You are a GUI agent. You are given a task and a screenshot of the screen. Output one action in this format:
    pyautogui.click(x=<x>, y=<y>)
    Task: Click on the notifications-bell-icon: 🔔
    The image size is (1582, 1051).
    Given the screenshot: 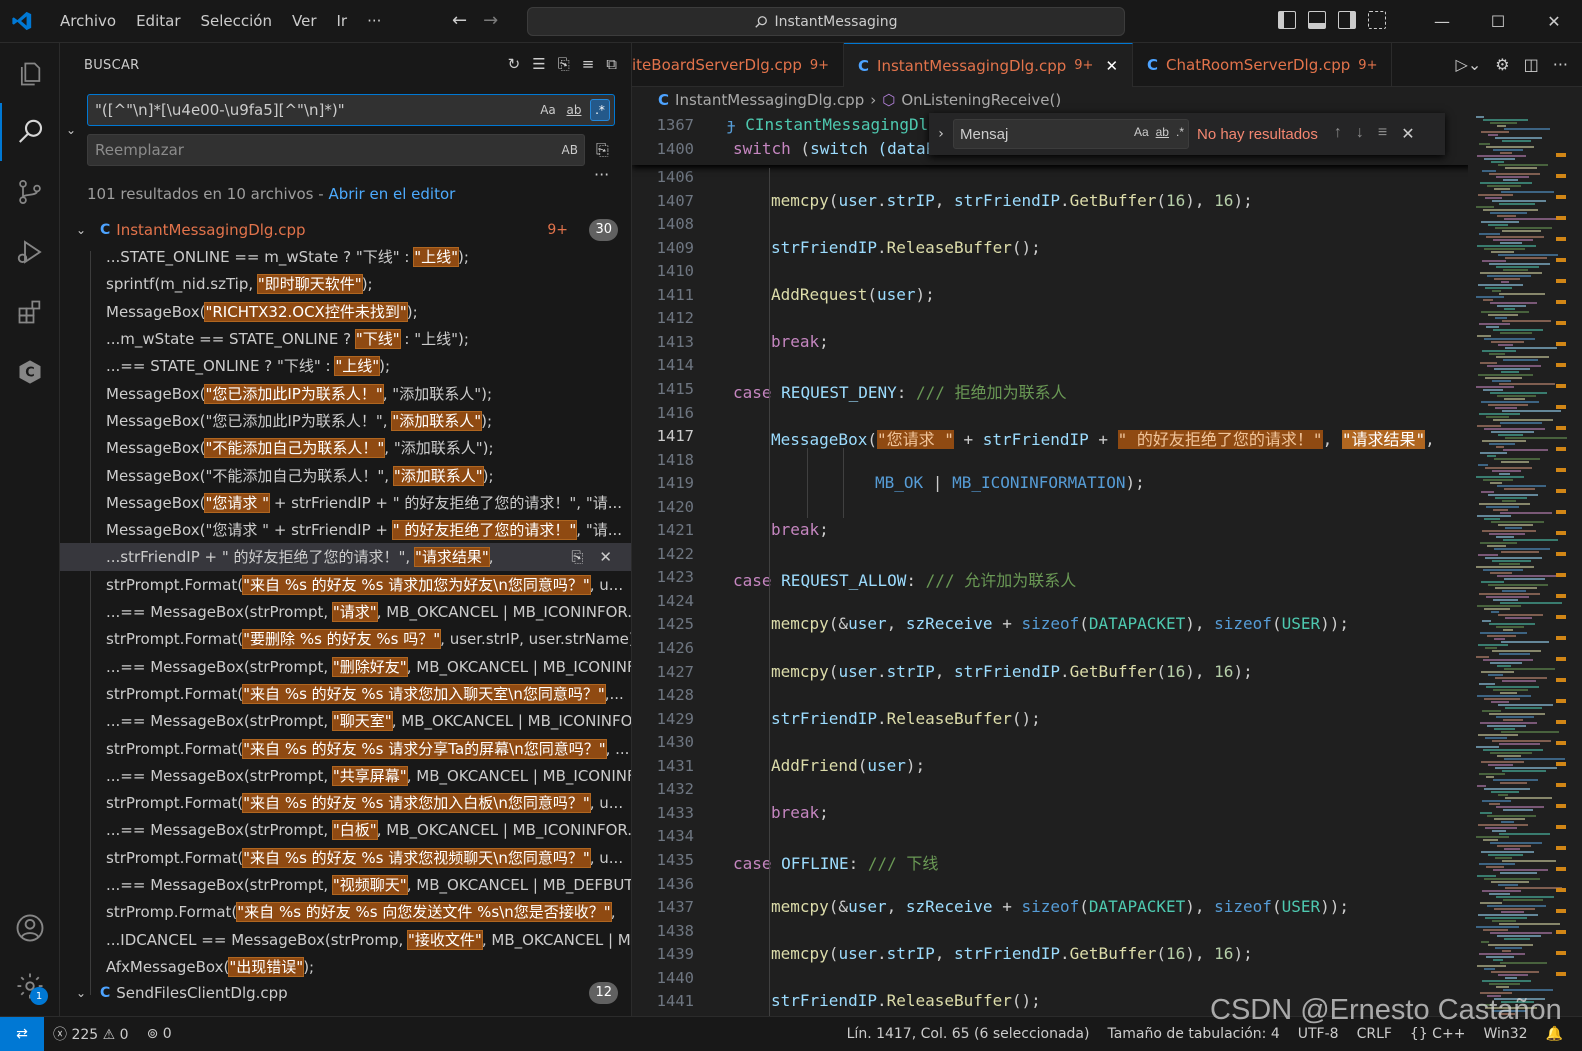 What is the action you would take?
    pyautogui.click(x=1554, y=1034)
    